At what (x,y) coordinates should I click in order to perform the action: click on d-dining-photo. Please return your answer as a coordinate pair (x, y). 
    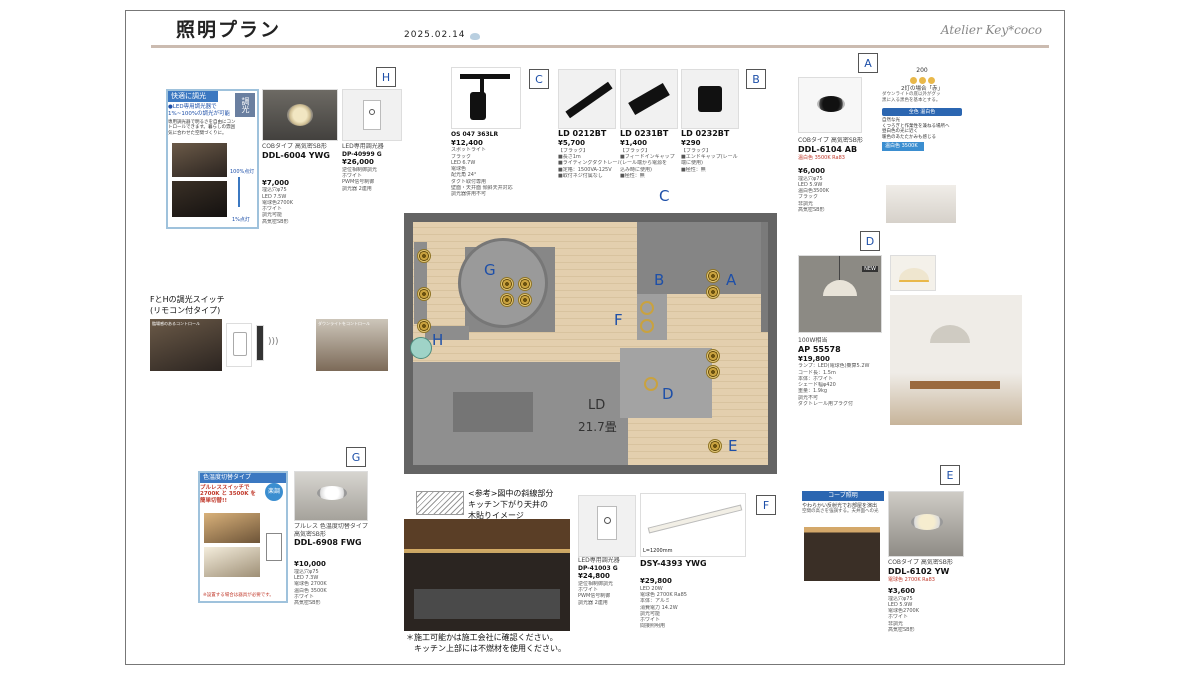
    Looking at the image, I should click on (956, 360).